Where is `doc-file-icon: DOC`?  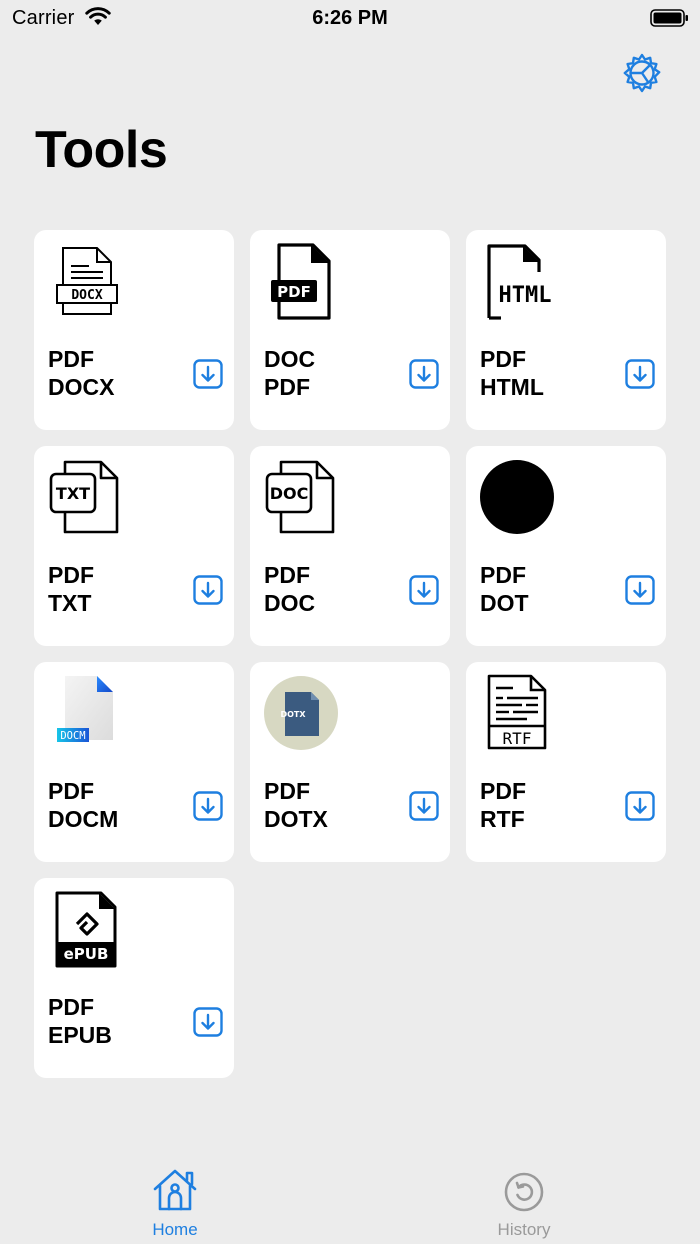 doc-file-icon: DOC is located at coordinates (300, 497).